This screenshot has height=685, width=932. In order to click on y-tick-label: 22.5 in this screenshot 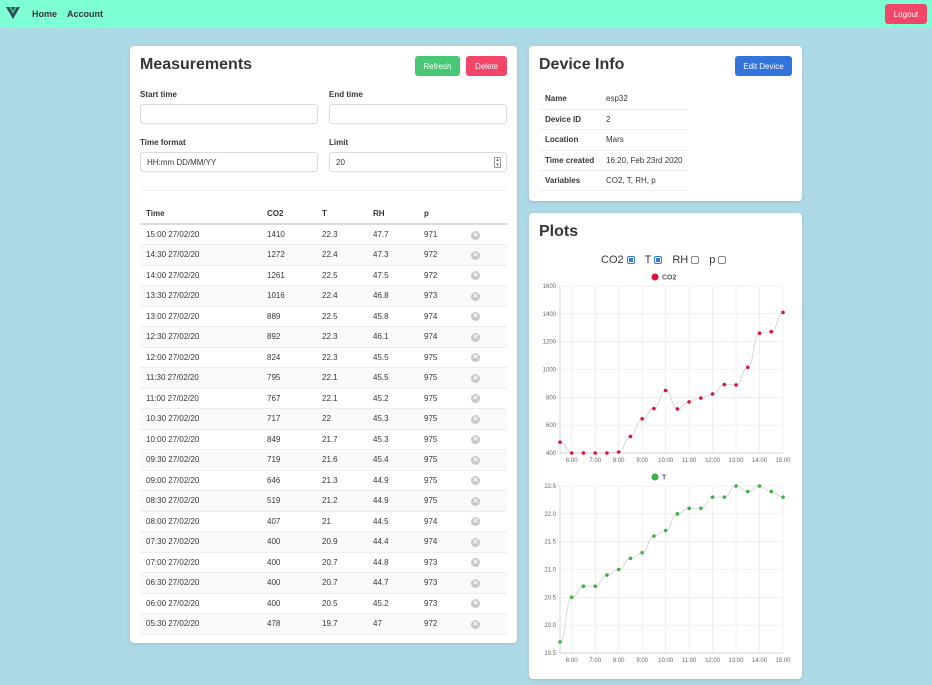, I will do `click(550, 487)`.